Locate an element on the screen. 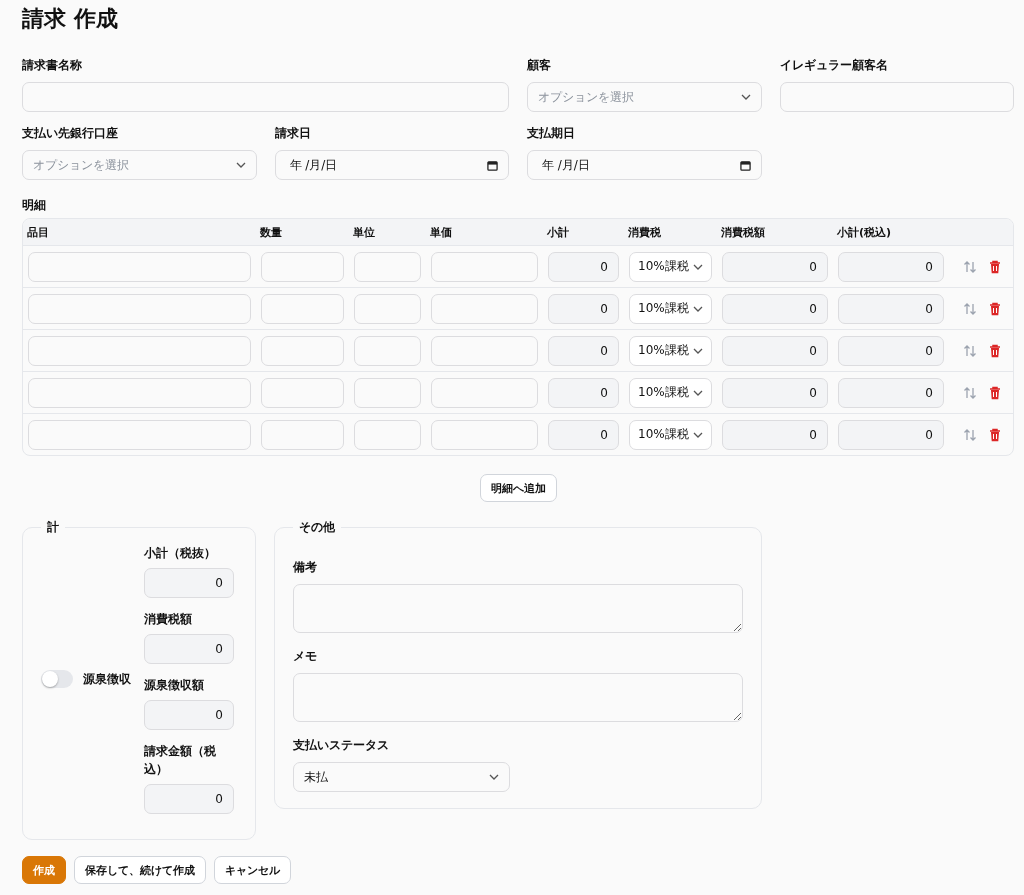 Image resolution: width=1024 pixels, height=895 pixels. field-label: イレギュラー顧客名 is located at coordinates (834, 65).